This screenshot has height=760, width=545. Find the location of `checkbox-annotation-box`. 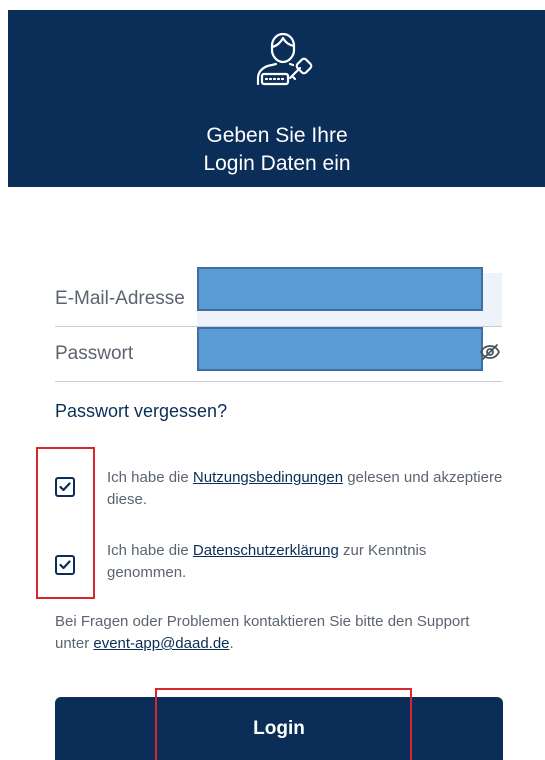

checkbox-annotation-box is located at coordinates (65, 523).